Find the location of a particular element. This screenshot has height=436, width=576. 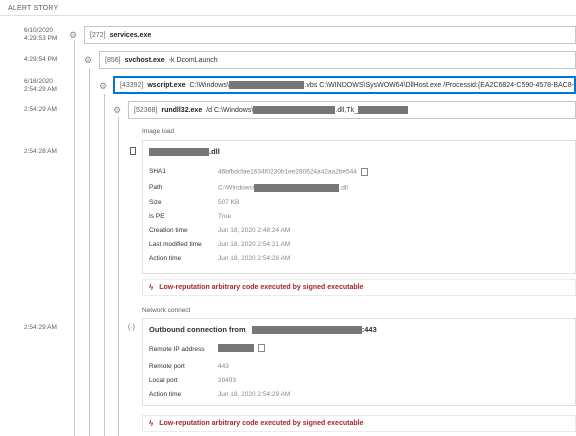

timestamp: 6/18/2020 2:54:29 AM is located at coordinates (40, 85).